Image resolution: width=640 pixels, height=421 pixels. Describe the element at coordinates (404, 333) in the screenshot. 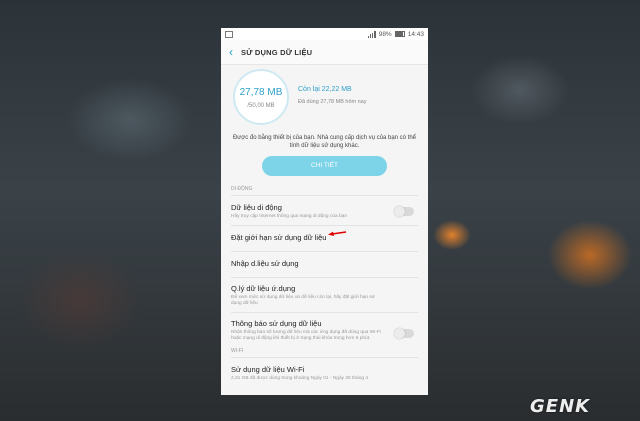

I see `data-notification-toggle` at that location.